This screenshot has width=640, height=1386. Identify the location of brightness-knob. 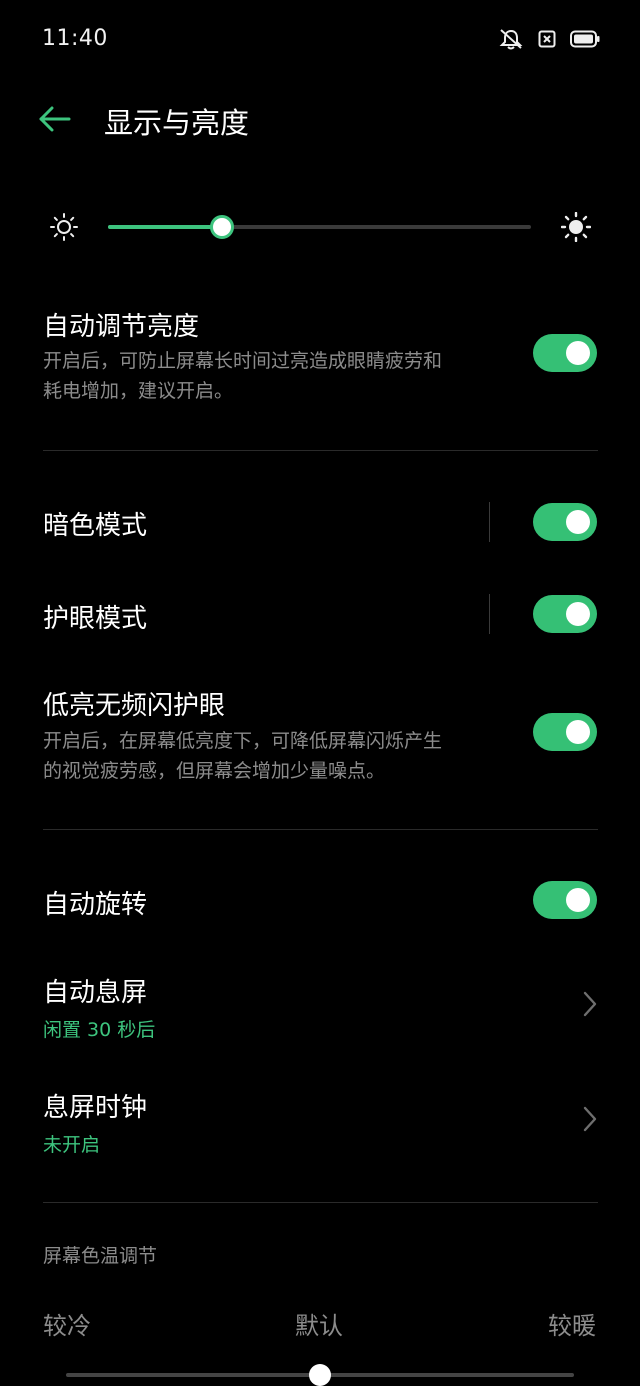
(222, 227).